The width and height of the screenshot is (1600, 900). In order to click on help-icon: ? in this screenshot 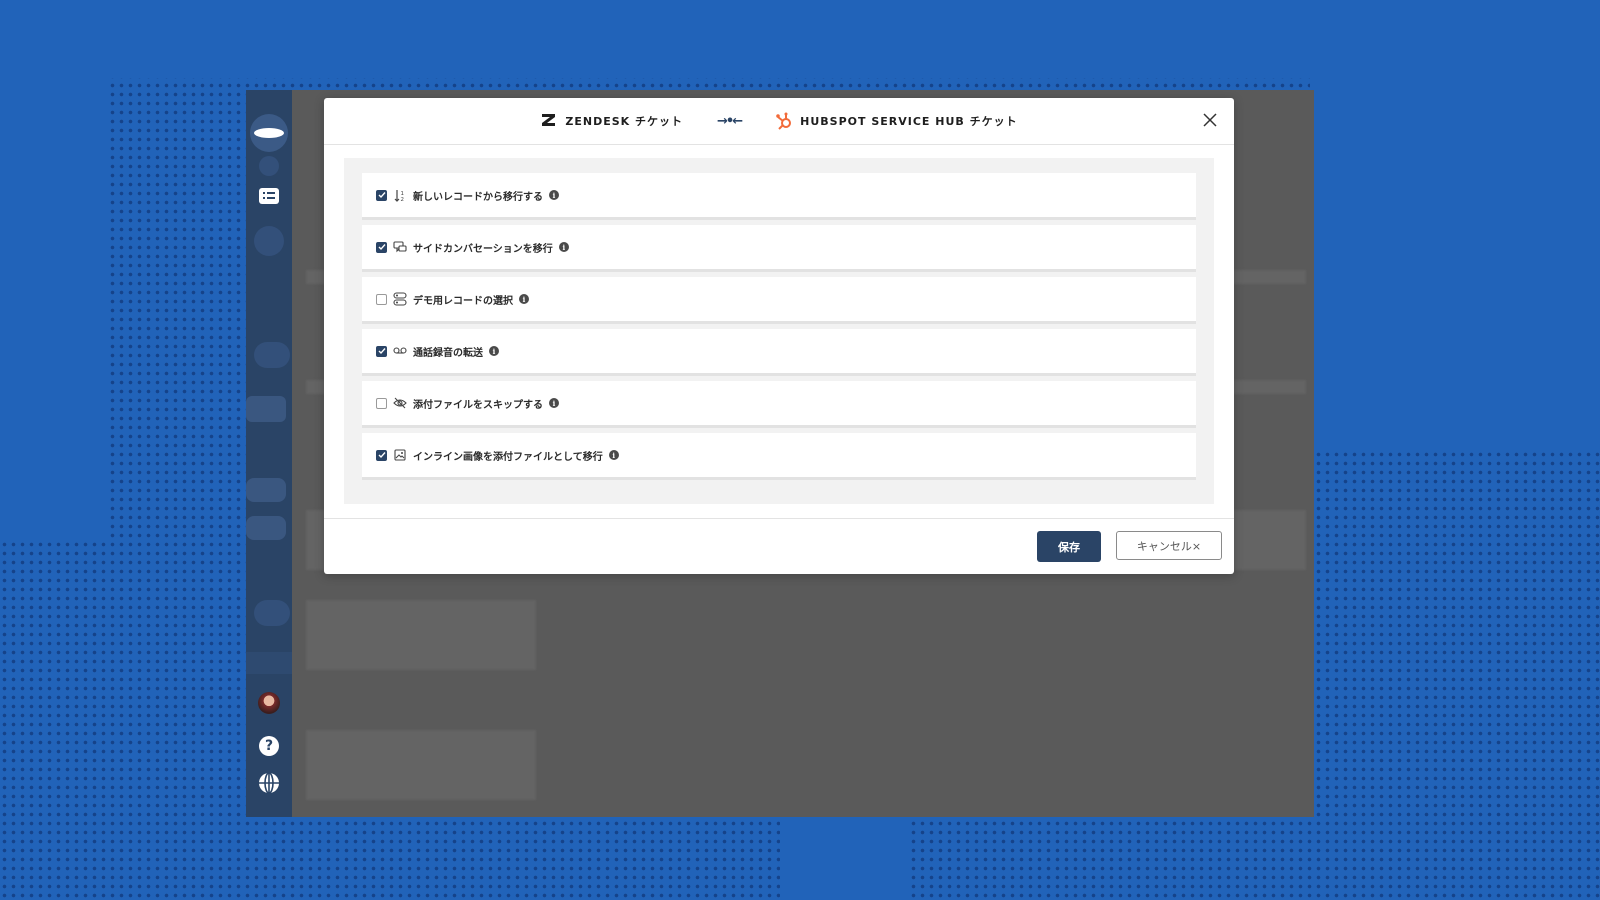, I will do `click(269, 746)`.